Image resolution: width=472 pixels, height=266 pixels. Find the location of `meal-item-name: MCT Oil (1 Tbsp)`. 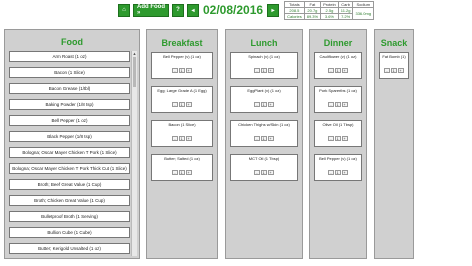

meal-item-name: MCT Oil (1 Tbsp) is located at coordinates (264, 158).